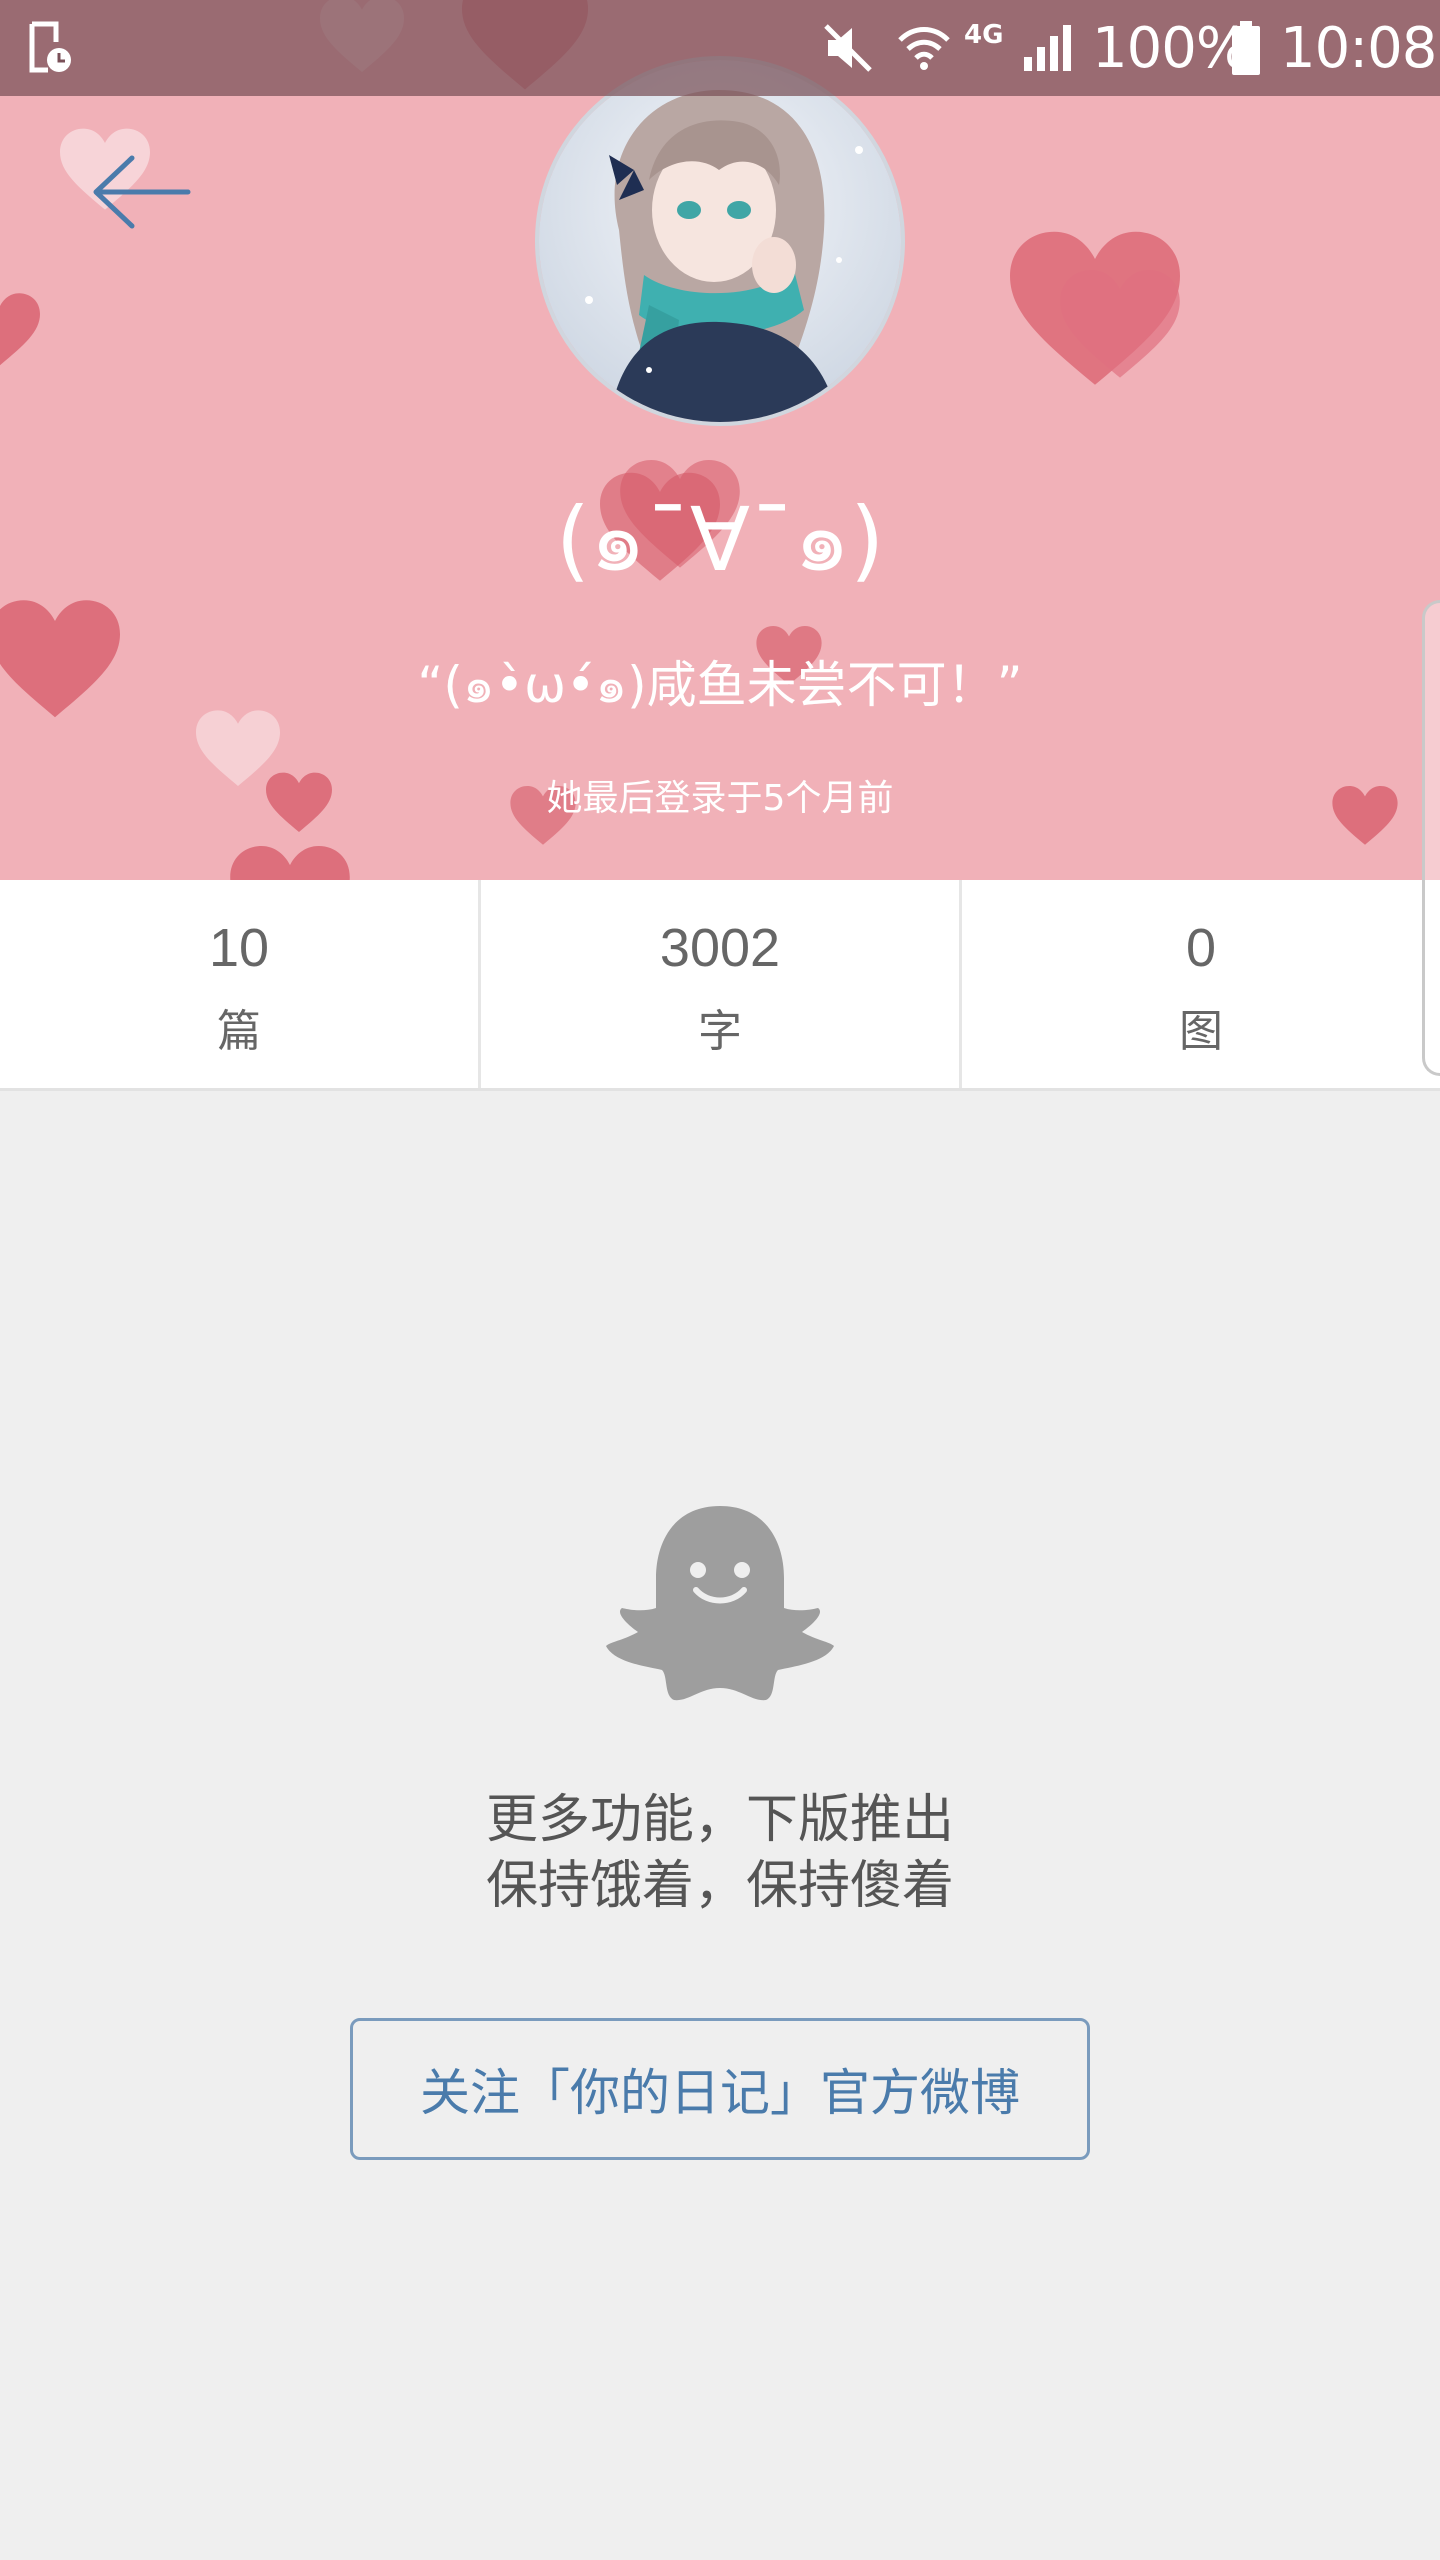 The image size is (1440, 2560). I want to click on battery-percent: 100%, so click(1170, 48).